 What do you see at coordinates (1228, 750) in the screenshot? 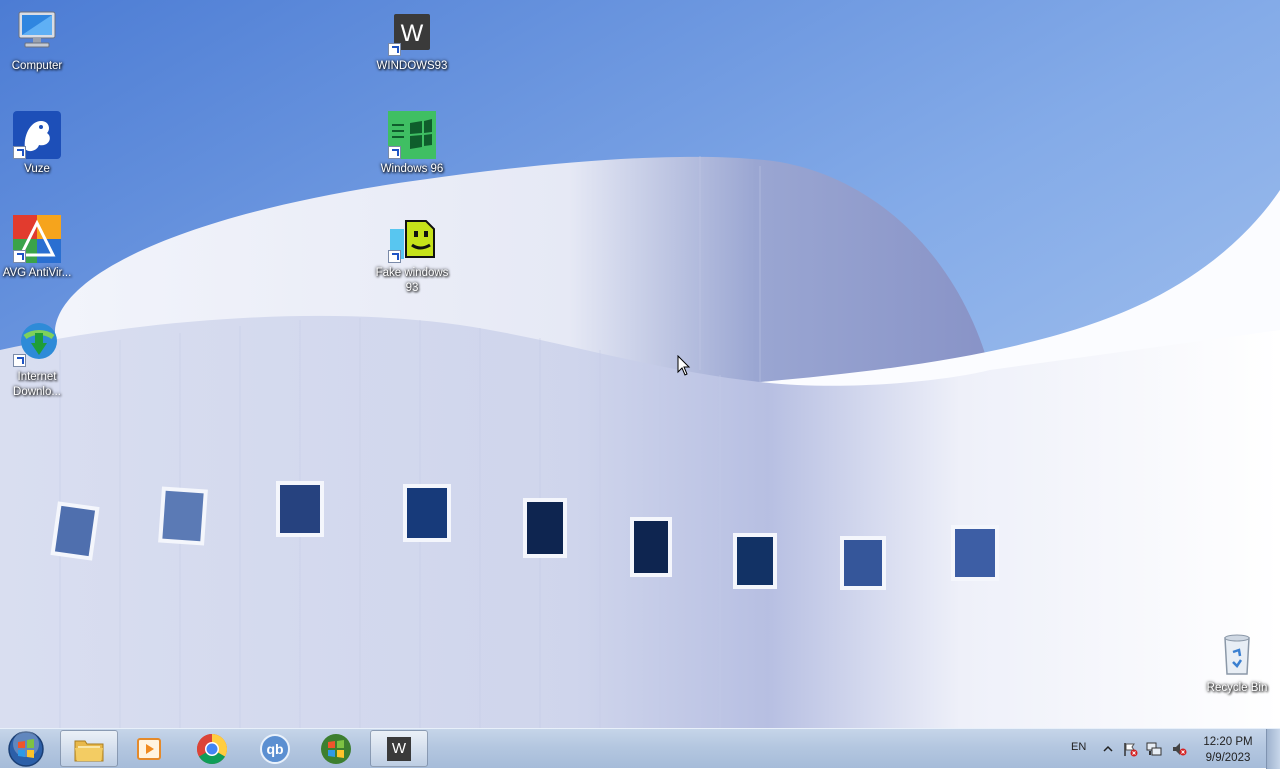
I see `clock: 12:20 PM 9/9/2023` at bounding box center [1228, 750].